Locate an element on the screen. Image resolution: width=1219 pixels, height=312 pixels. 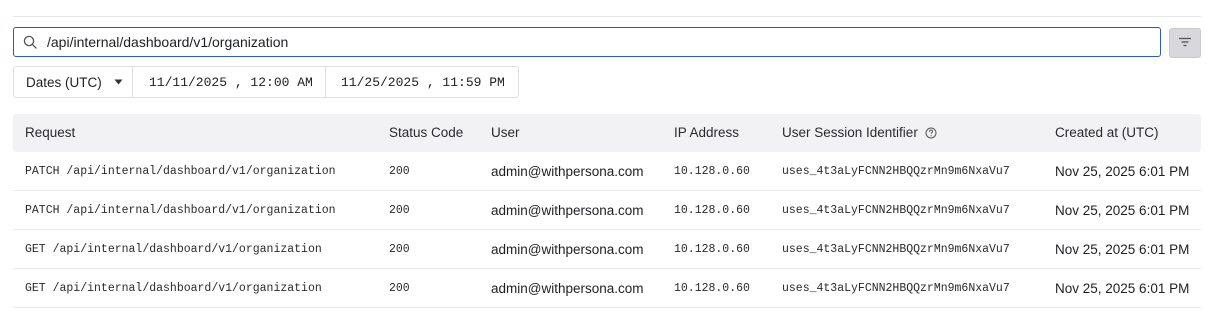
top-divider is located at coordinates (607, 16).